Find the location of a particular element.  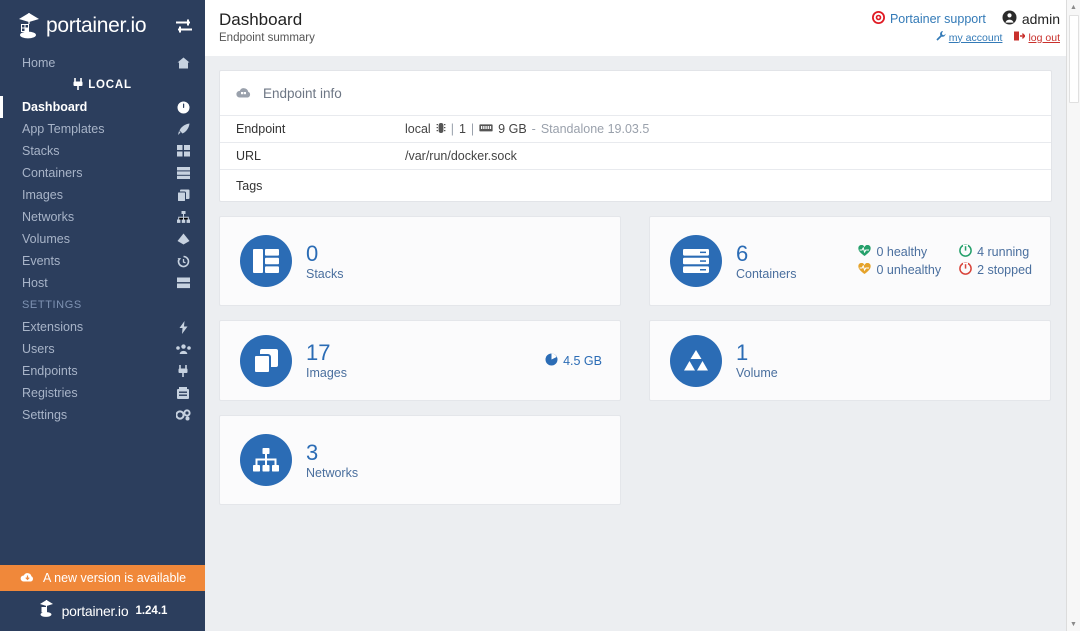

user-menu: admin is located at coordinates (1031, 19).